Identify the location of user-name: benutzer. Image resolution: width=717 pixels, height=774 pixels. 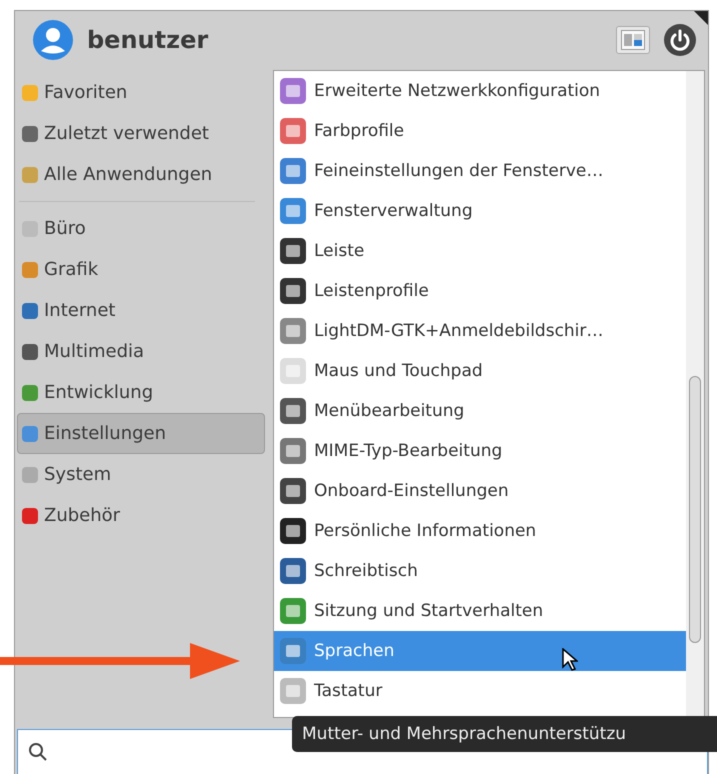
(147, 40).